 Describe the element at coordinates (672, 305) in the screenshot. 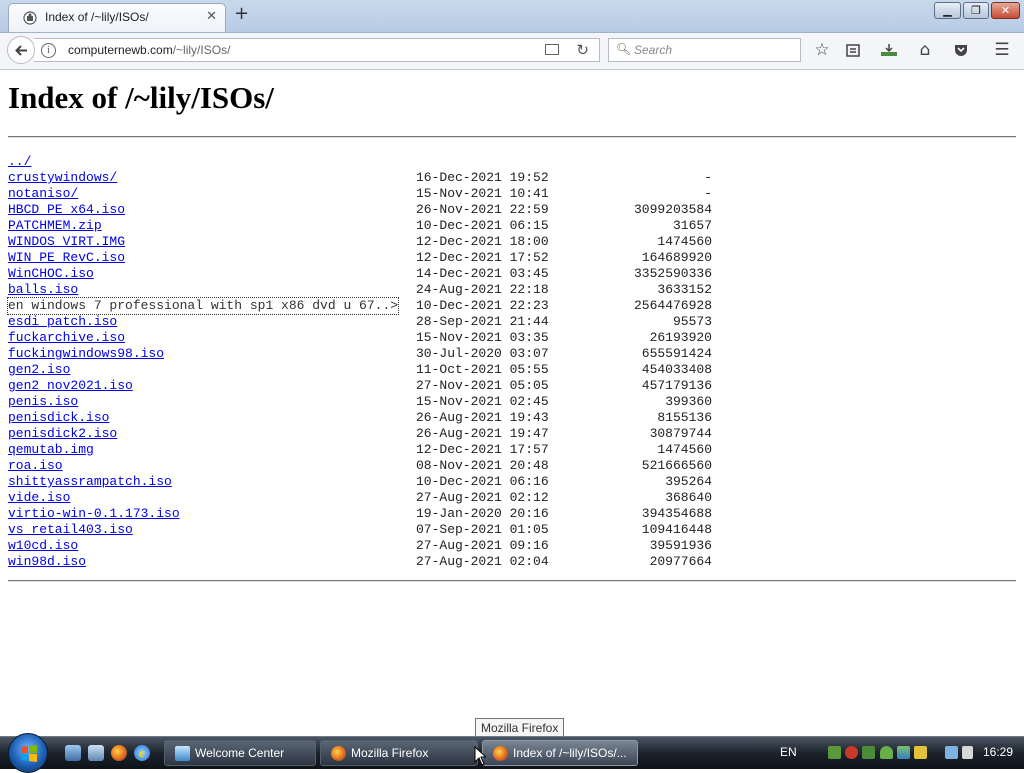

I see `file-size: 2564476928` at that location.